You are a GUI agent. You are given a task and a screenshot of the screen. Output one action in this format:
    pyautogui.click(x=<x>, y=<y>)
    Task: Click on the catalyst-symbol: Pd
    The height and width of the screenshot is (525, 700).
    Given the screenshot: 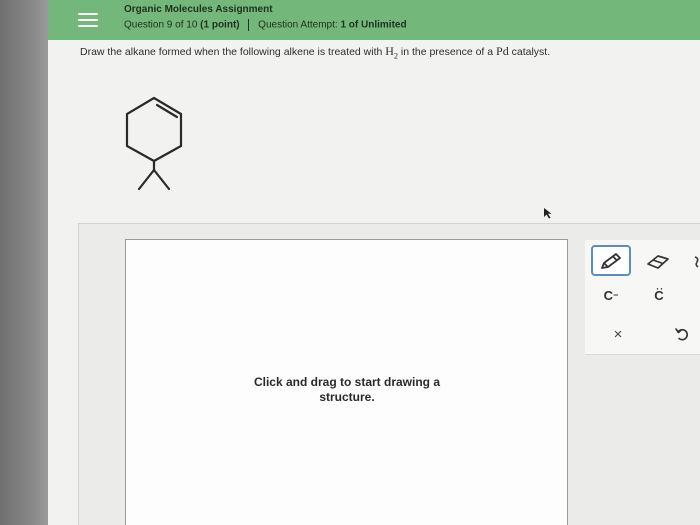 What is the action you would take?
    pyautogui.click(x=502, y=51)
    